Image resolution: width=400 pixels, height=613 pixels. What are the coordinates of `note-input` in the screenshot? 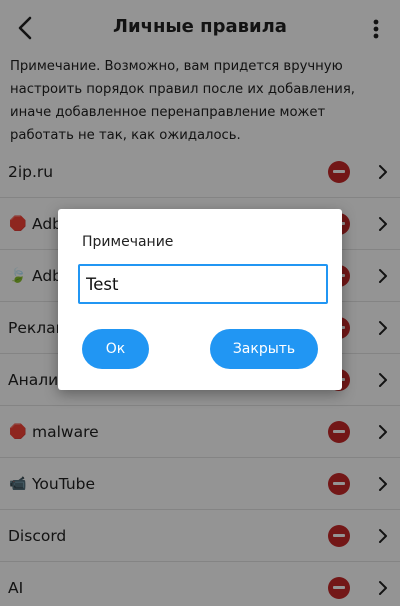 It's located at (203, 284).